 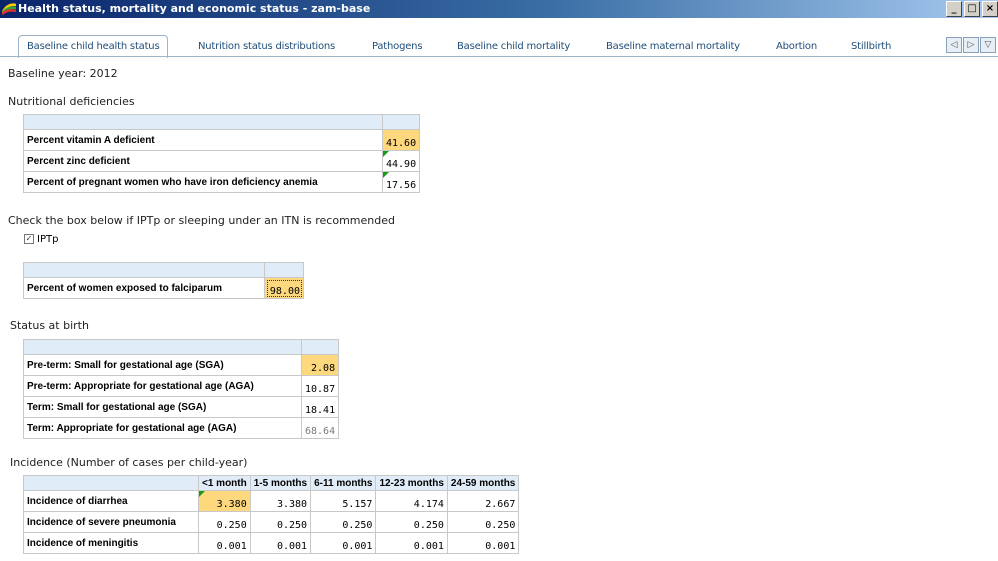 I want to click on iron-deficiency-anemia-value: 17.56, so click(x=401, y=182).